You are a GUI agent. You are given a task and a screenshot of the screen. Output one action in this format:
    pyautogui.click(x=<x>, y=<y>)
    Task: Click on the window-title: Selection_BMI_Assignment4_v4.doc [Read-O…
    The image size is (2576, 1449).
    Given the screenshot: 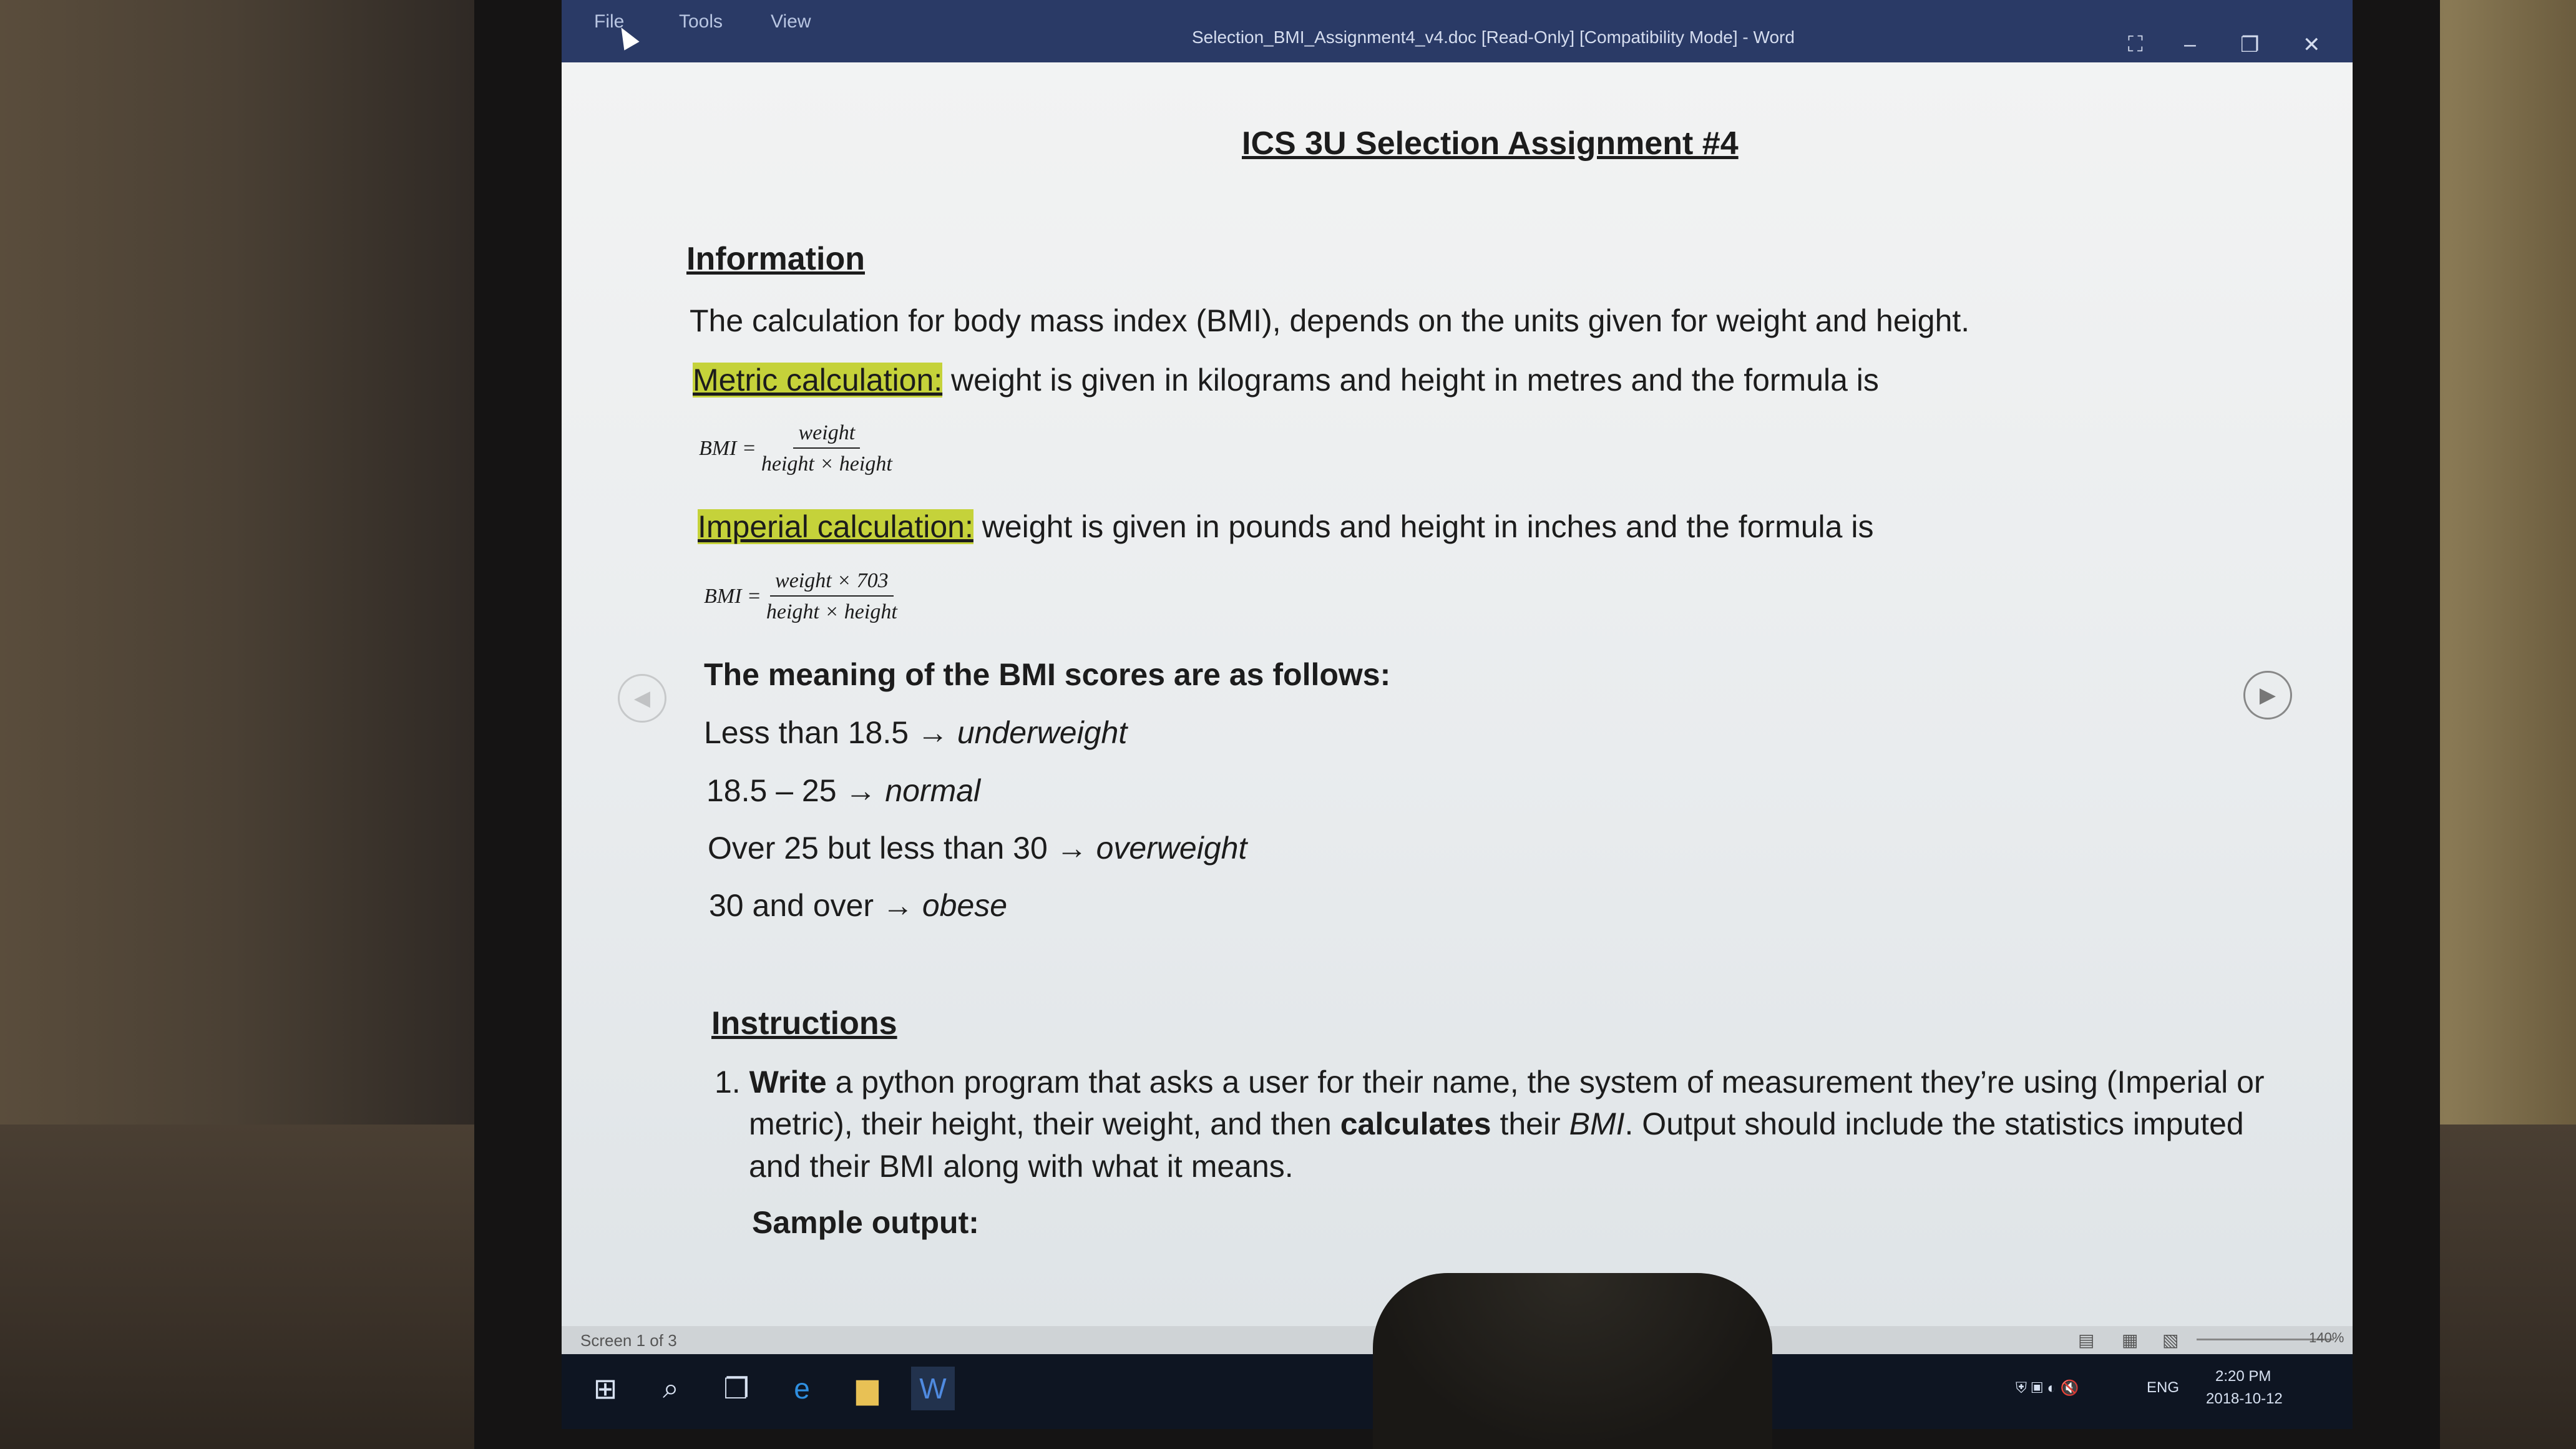 What is the action you would take?
    pyautogui.click(x=1493, y=37)
    